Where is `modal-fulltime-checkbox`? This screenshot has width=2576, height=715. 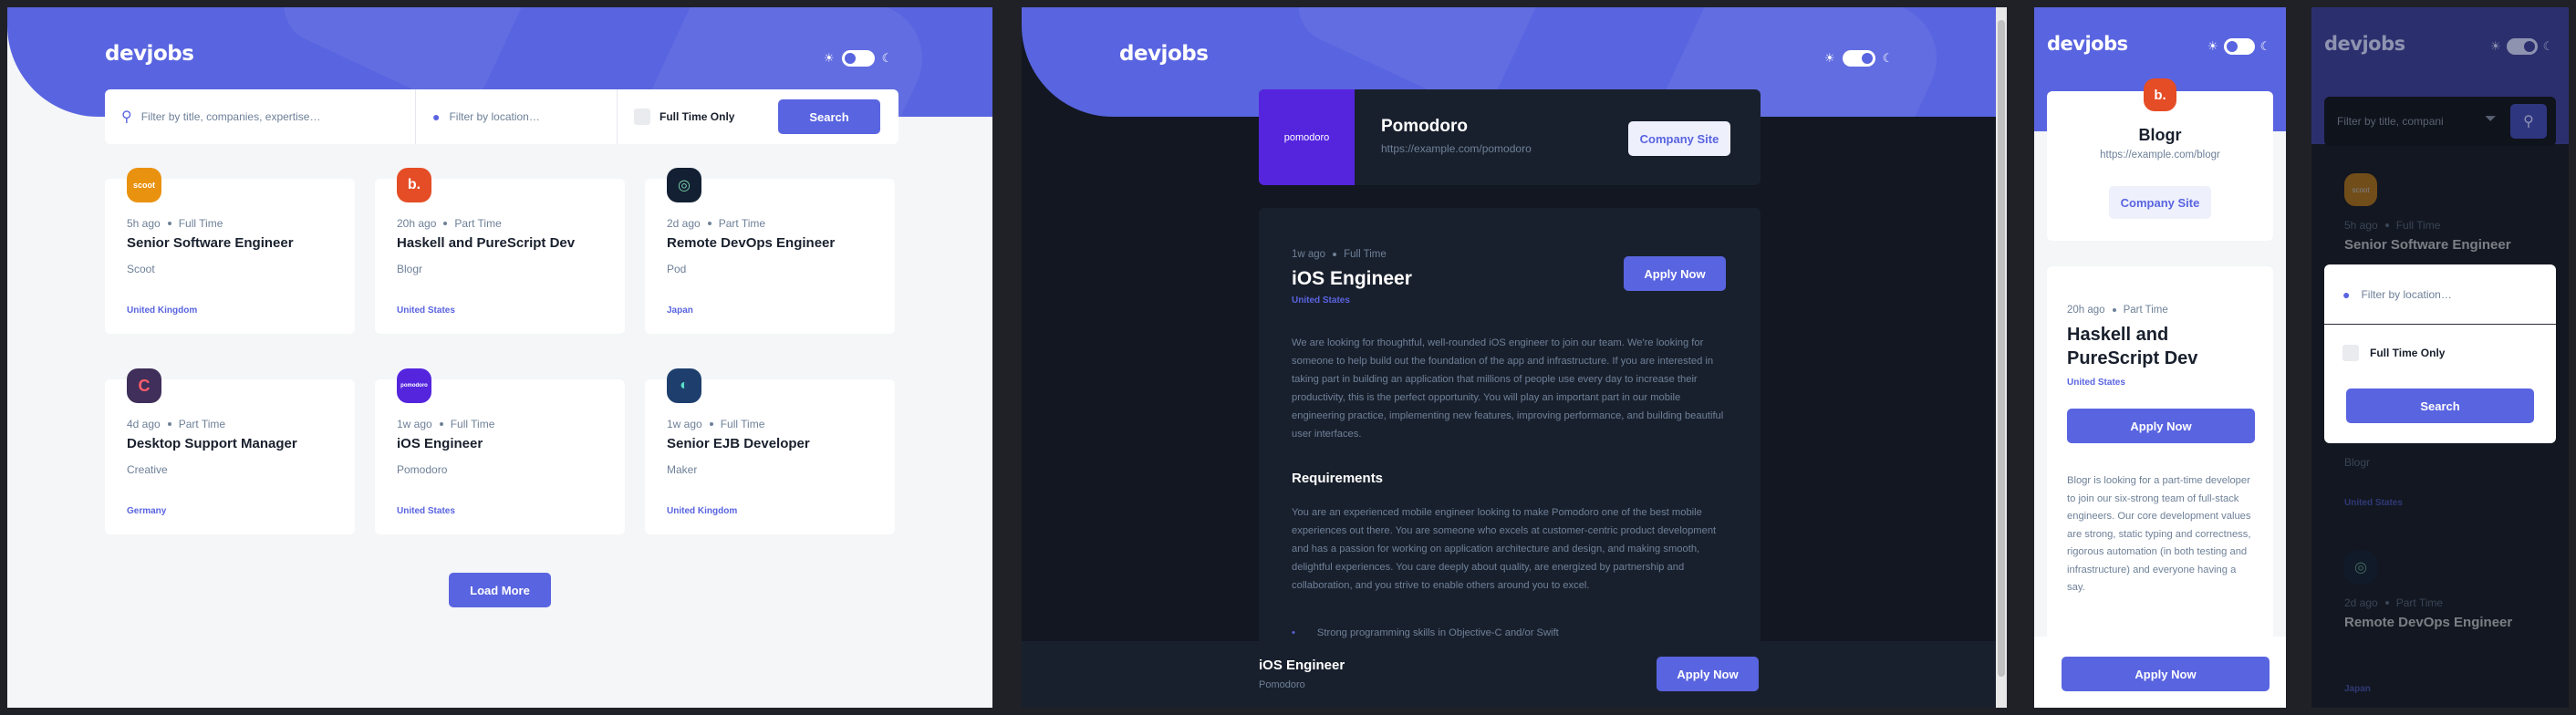 modal-fulltime-checkbox is located at coordinates (2350, 353).